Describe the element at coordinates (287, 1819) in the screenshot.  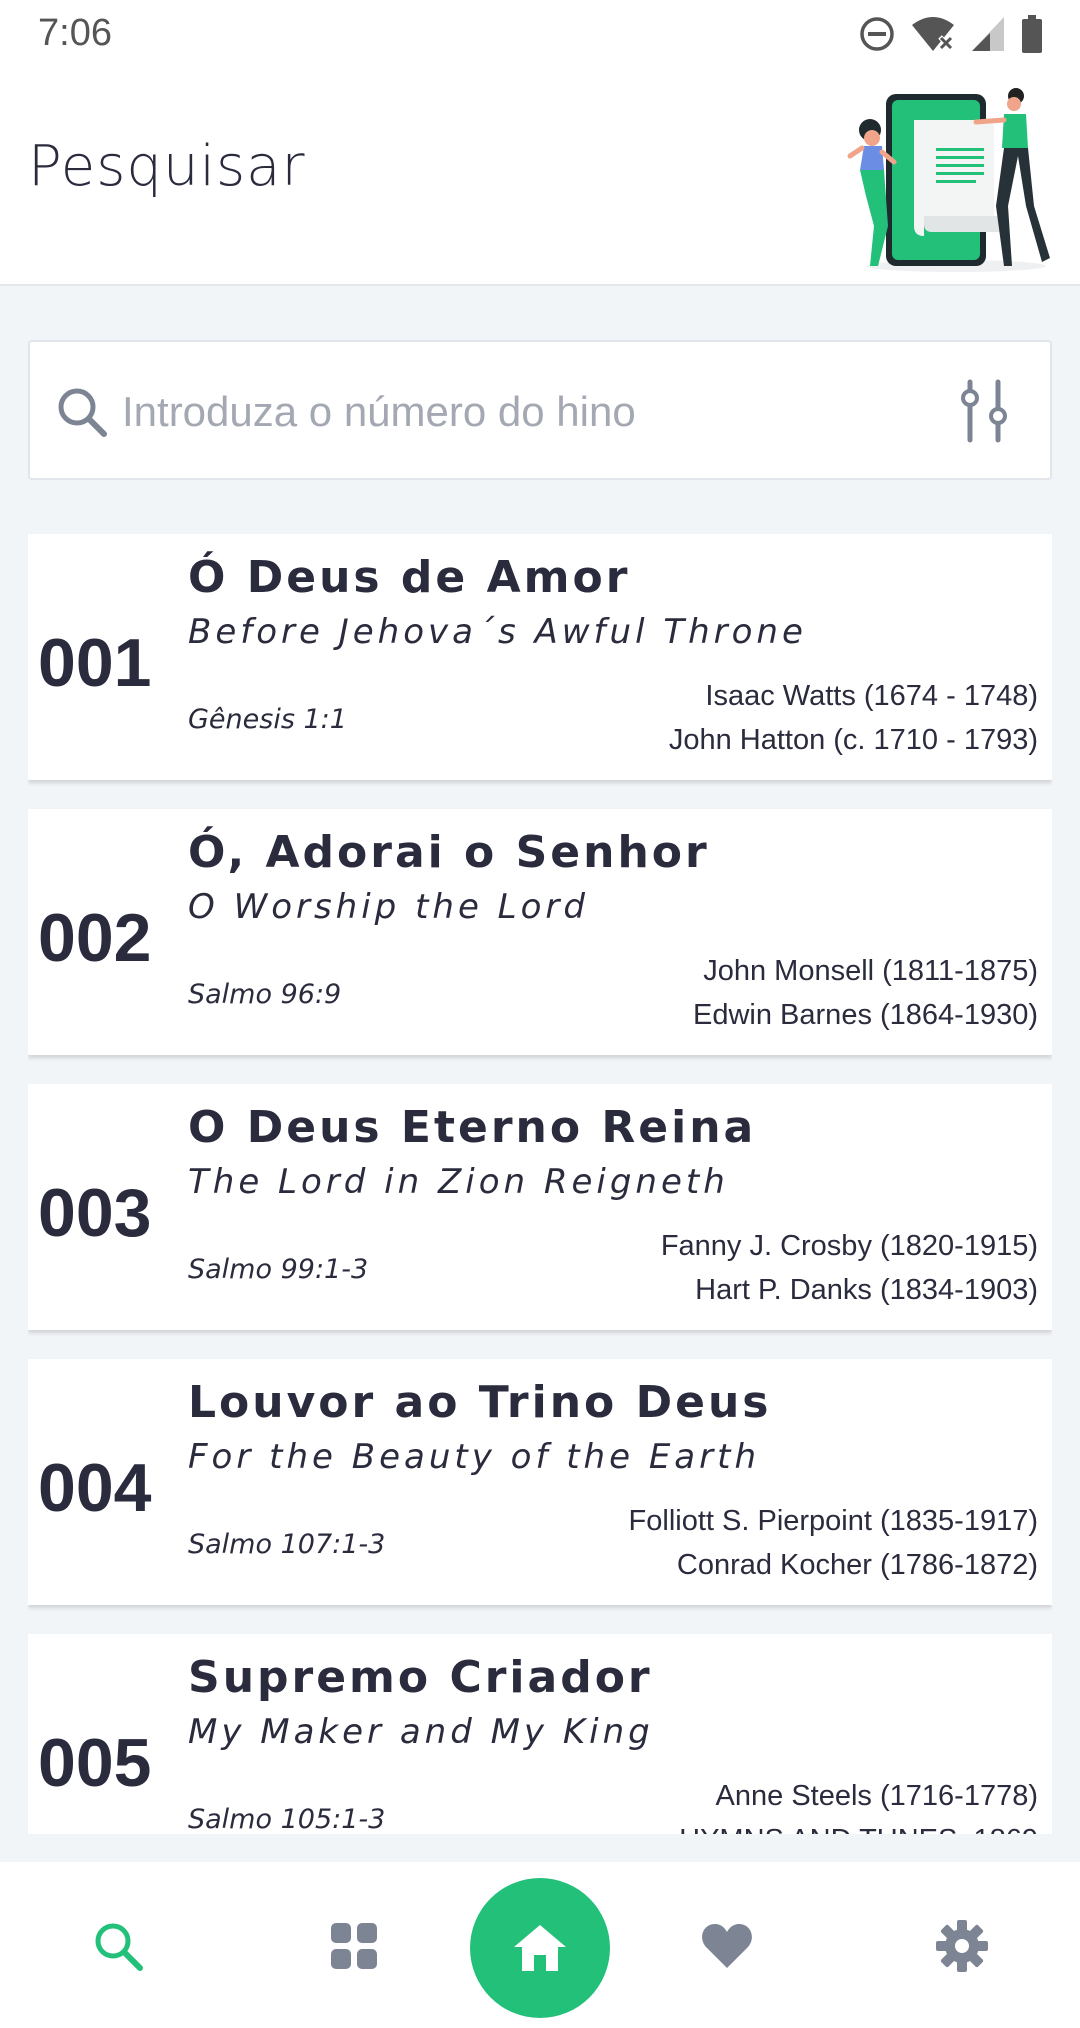
I see `hymn-bible-reference: Salmo 105:1-3` at that location.